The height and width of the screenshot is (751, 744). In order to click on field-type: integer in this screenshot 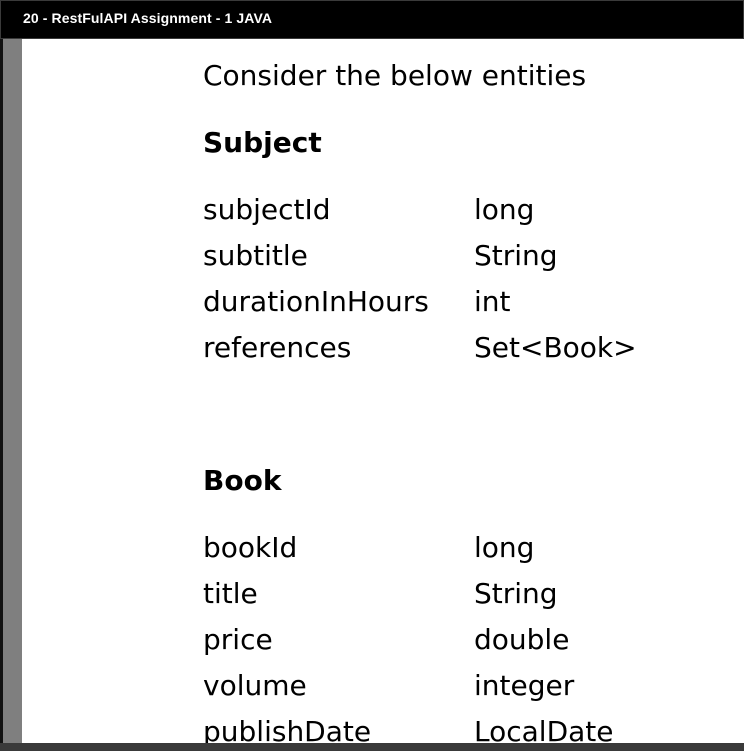, I will do `click(524, 685)`.